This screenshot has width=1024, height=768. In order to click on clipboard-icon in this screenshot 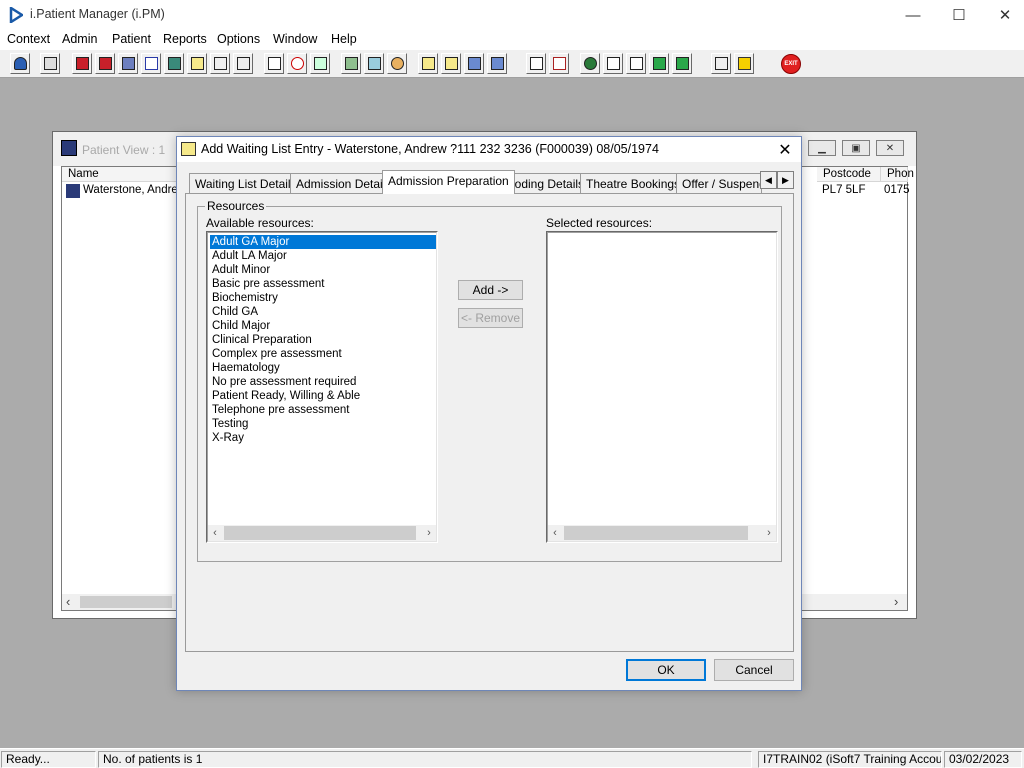, I will do `click(351, 63)`.